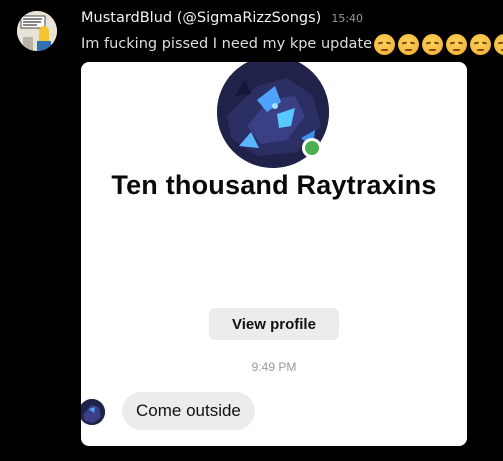  I want to click on emoji-row, so click(438, 44).